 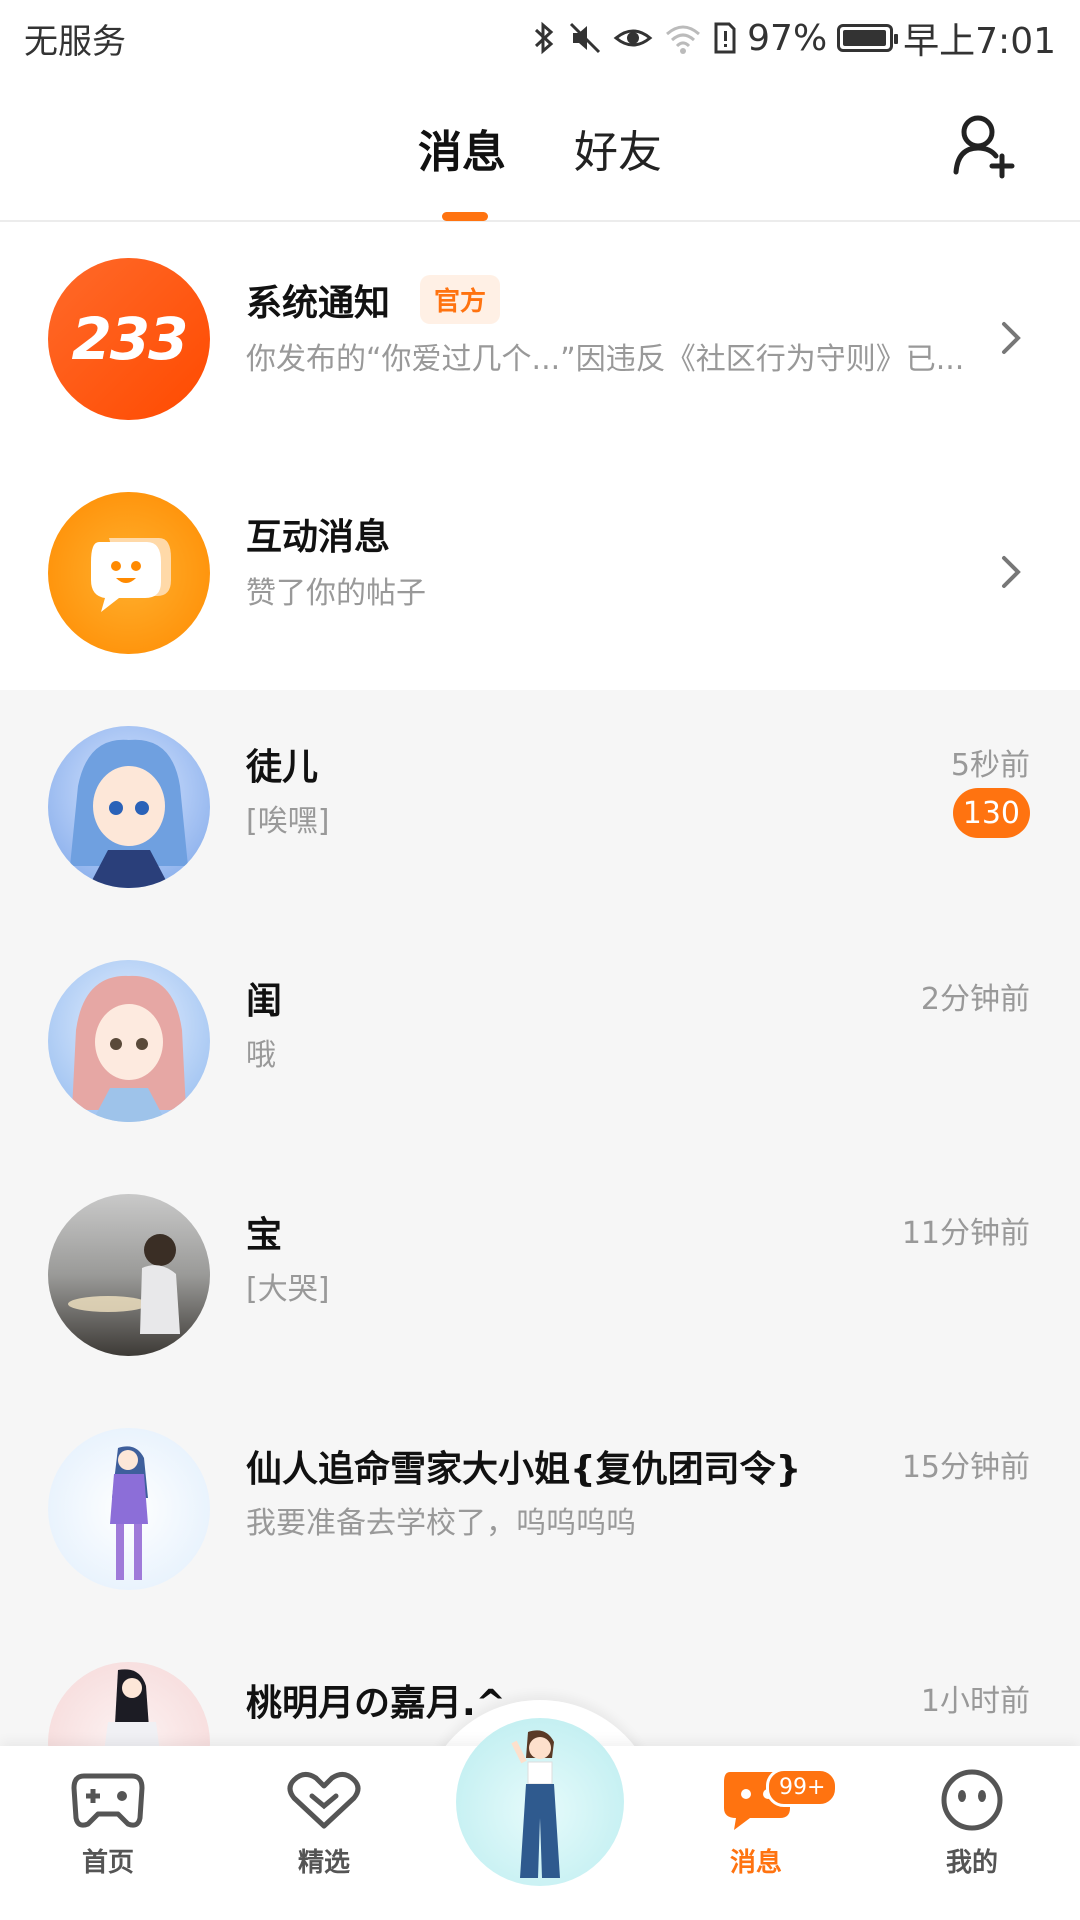 I want to click on carrier-label: 无服务, so click(x=75, y=42).